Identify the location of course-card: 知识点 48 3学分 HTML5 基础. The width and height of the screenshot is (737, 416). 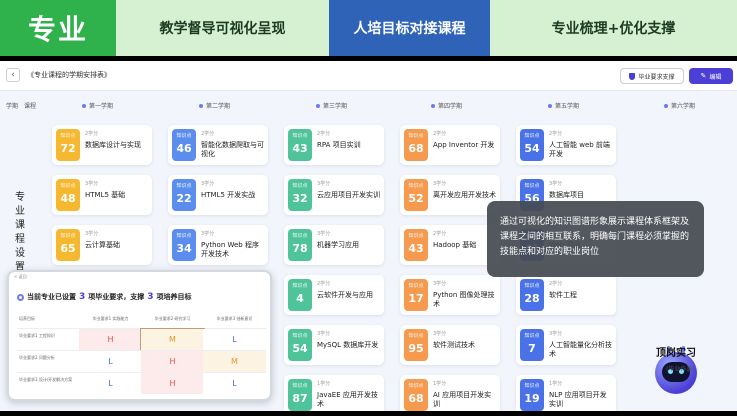
(102, 195).